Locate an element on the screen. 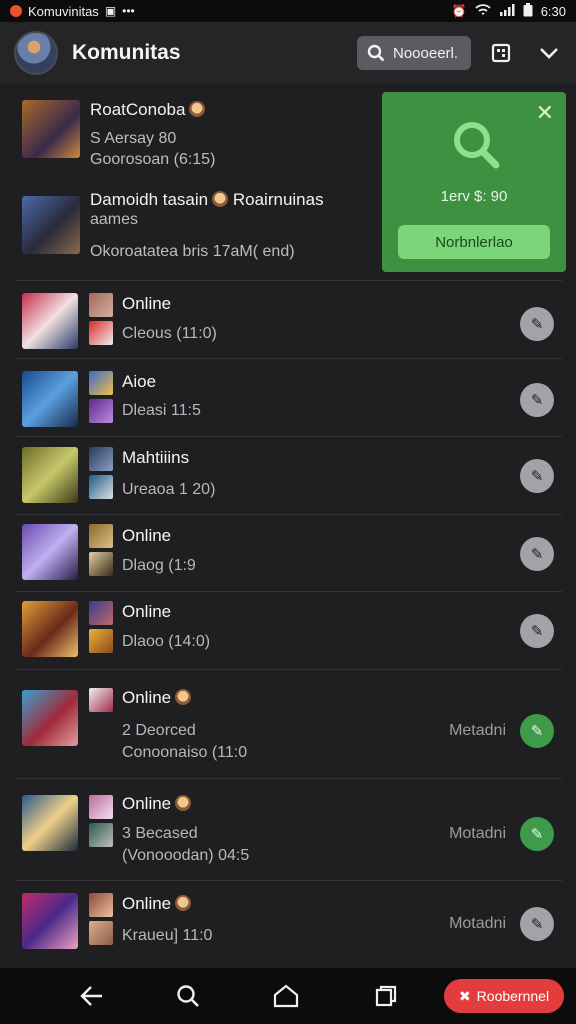 The width and height of the screenshot is (576, 1024). qr-scan-button is located at coordinates (501, 53).